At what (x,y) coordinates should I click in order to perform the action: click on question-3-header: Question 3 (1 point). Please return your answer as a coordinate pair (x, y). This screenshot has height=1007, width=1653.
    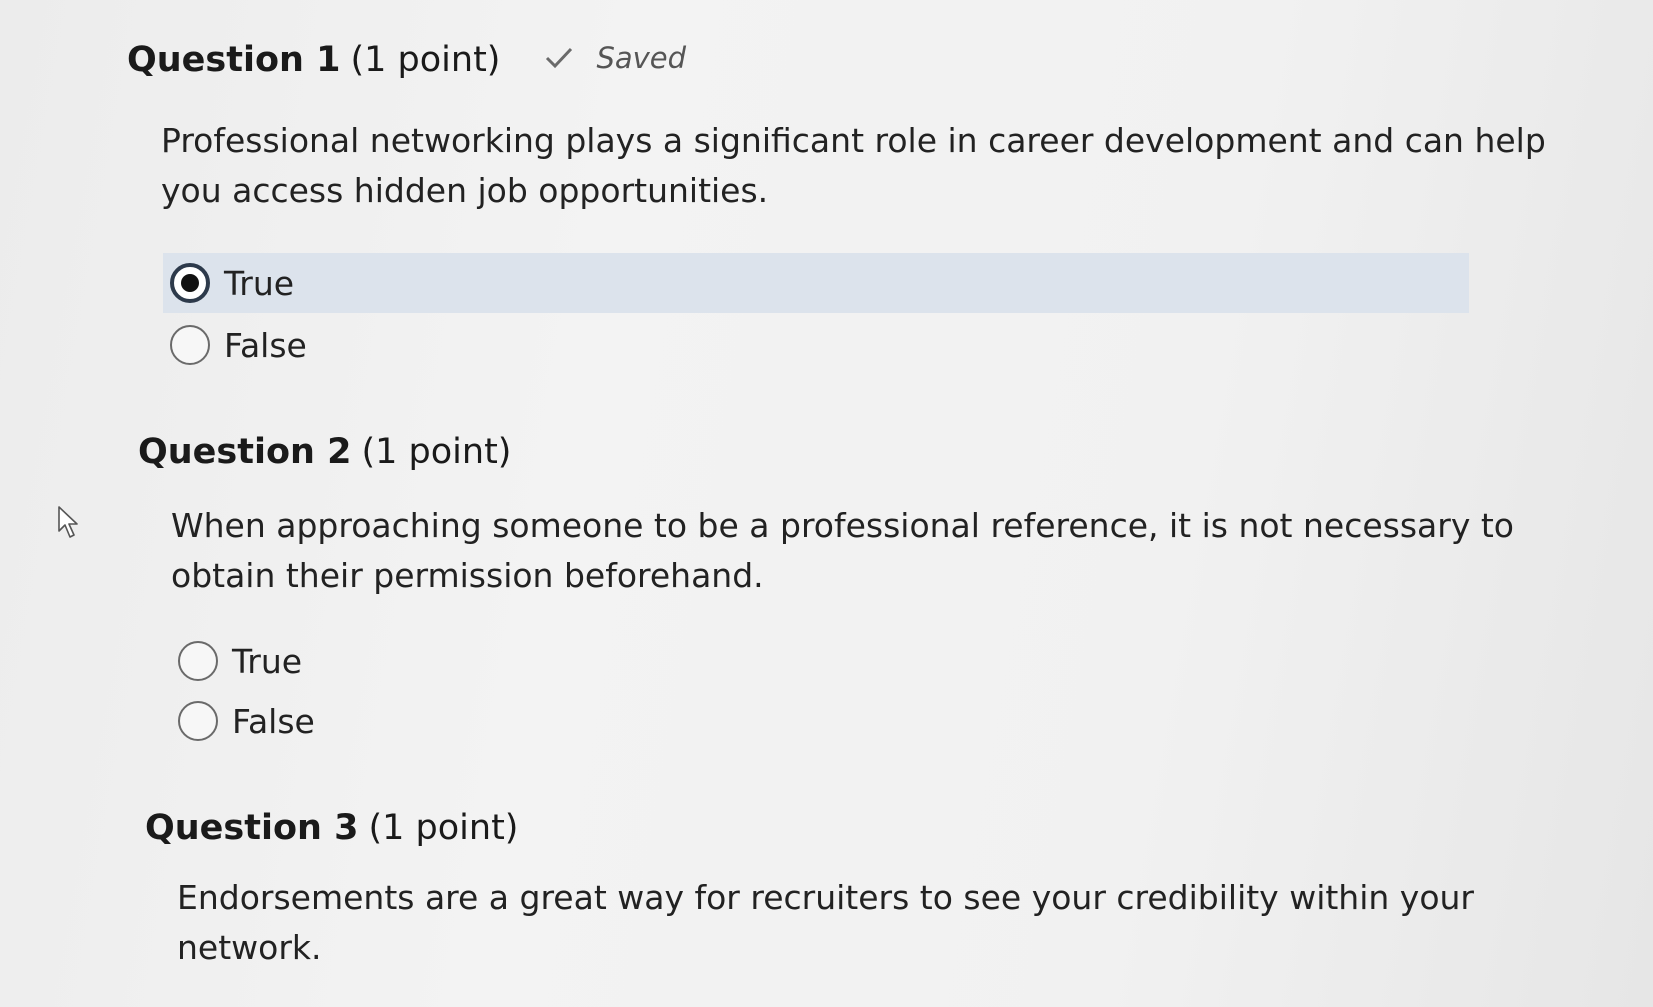
    Looking at the image, I should click on (331, 828).